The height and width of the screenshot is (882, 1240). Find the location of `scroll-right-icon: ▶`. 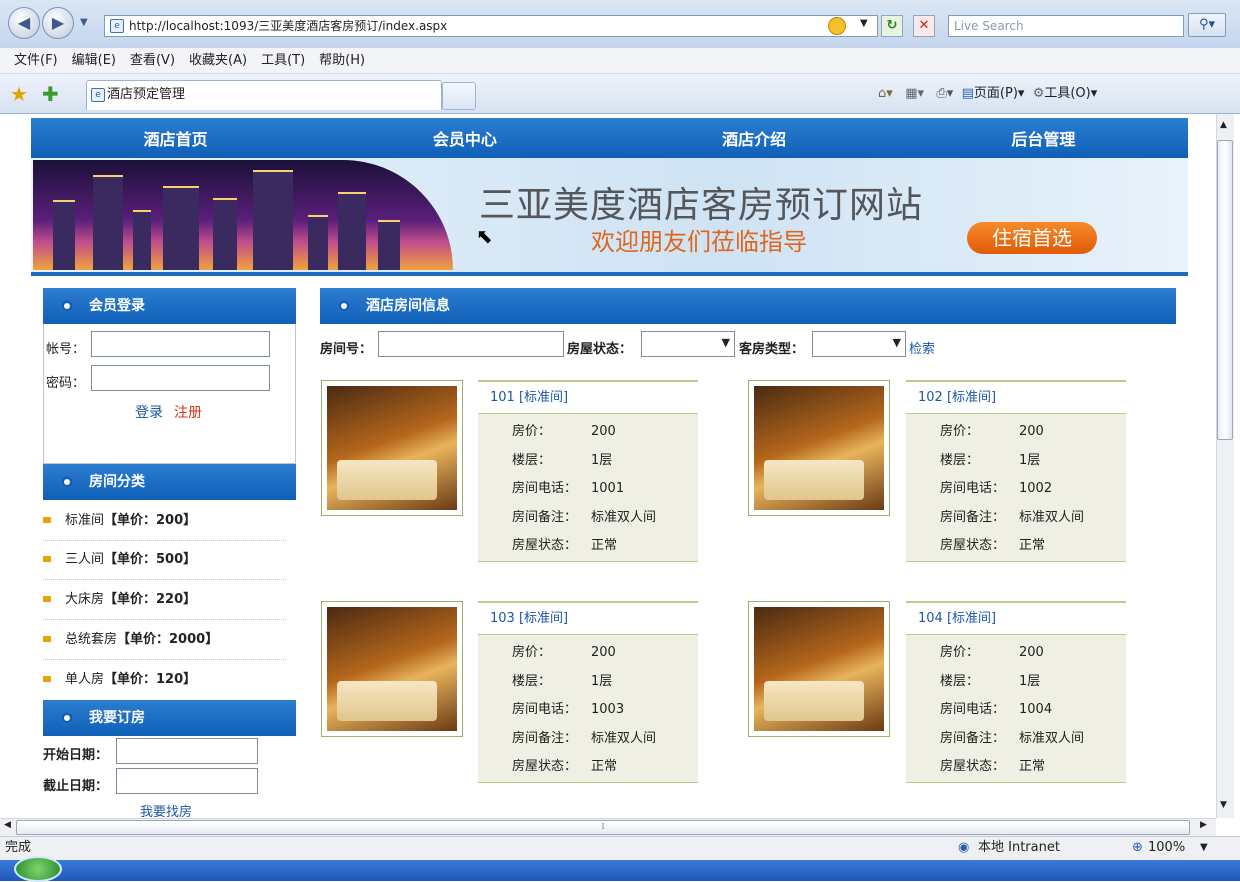

scroll-right-icon: ▶ is located at coordinates (1203, 825).